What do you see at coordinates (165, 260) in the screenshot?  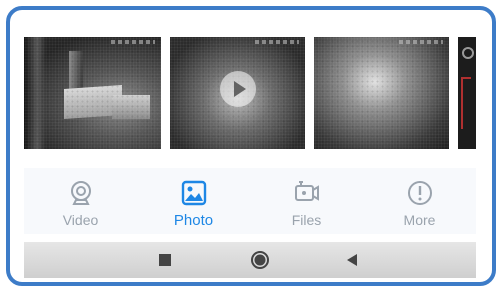 I see `recents-square-icon` at bounding box center [165, 260].